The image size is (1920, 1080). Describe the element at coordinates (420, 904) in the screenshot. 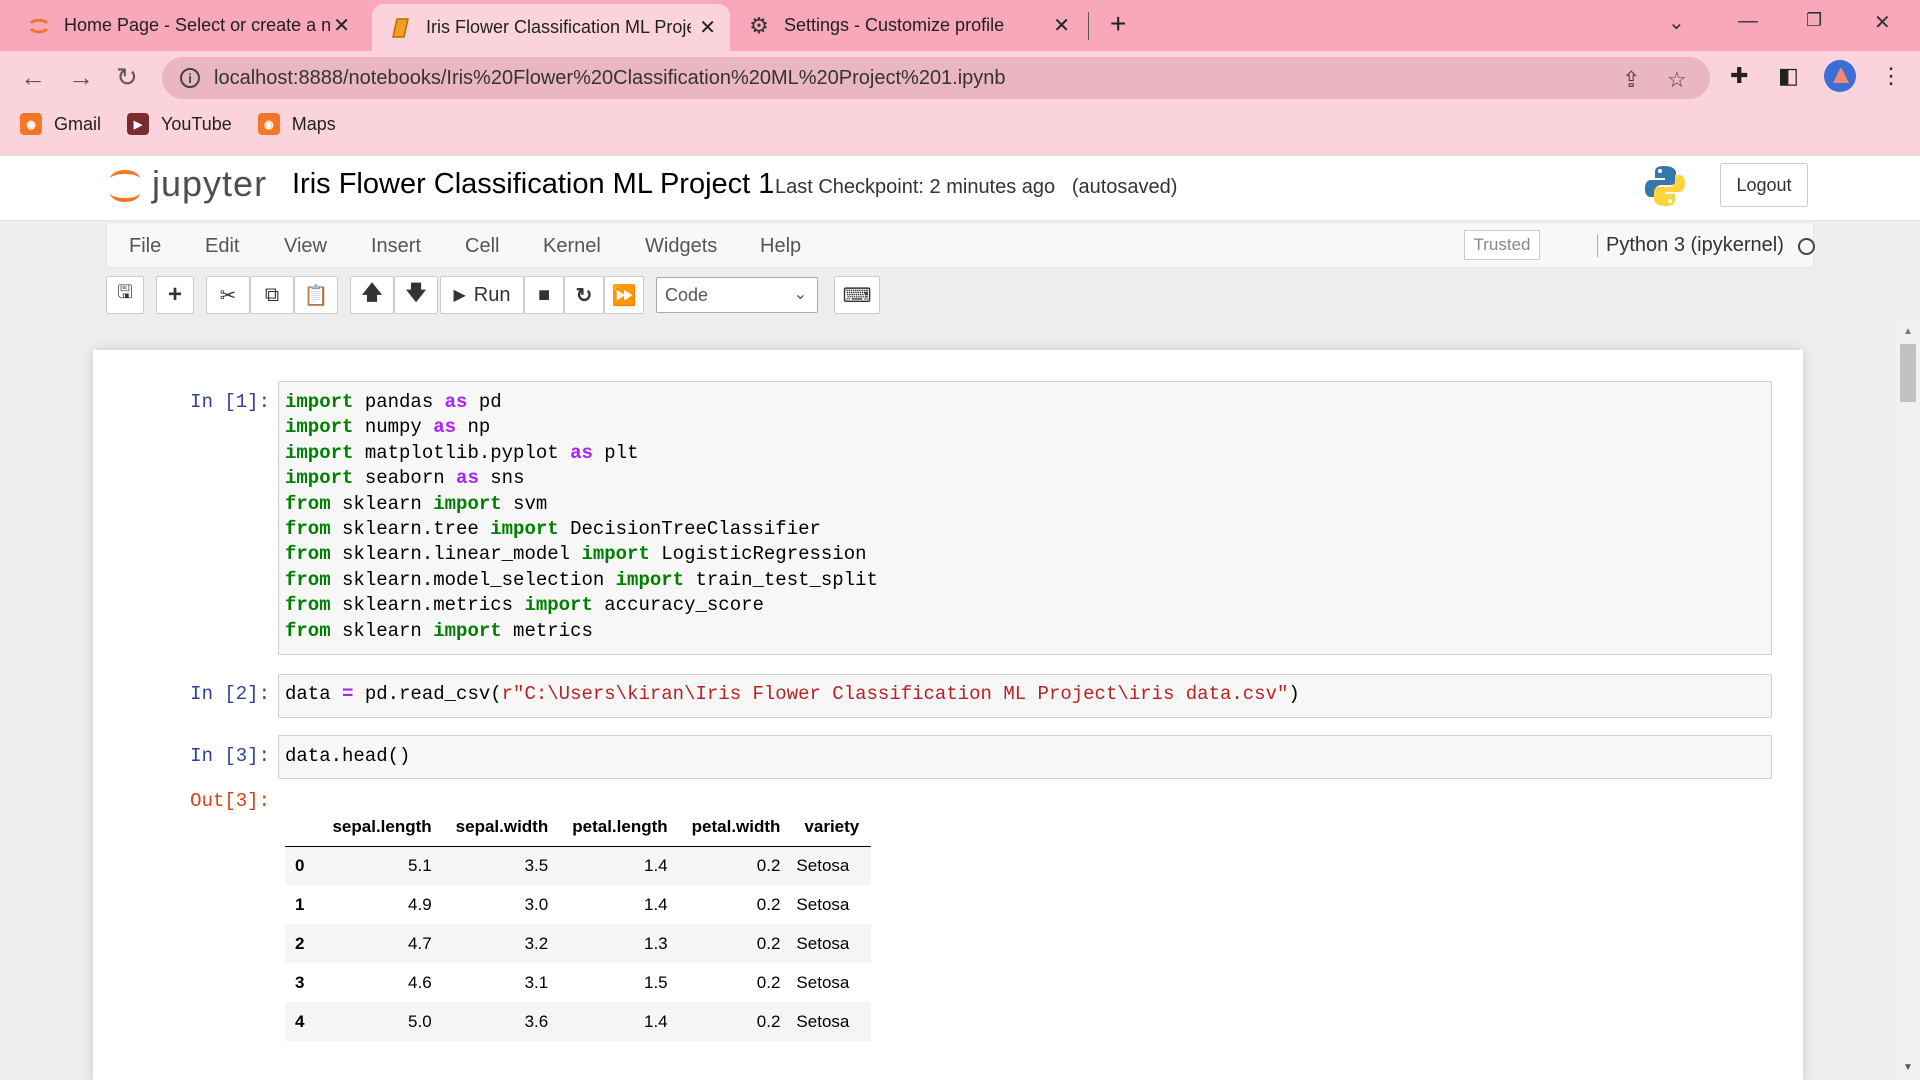

I see `table-cell: 4.9` at that location.